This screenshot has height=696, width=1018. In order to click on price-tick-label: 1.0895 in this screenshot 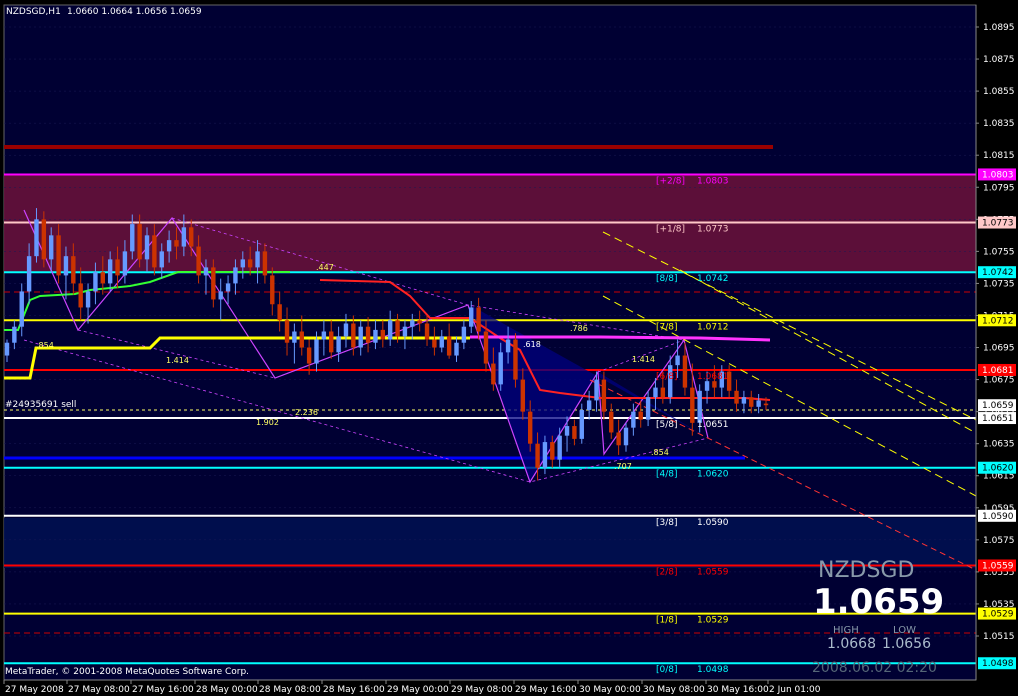, I will do `click(999, 28)`.